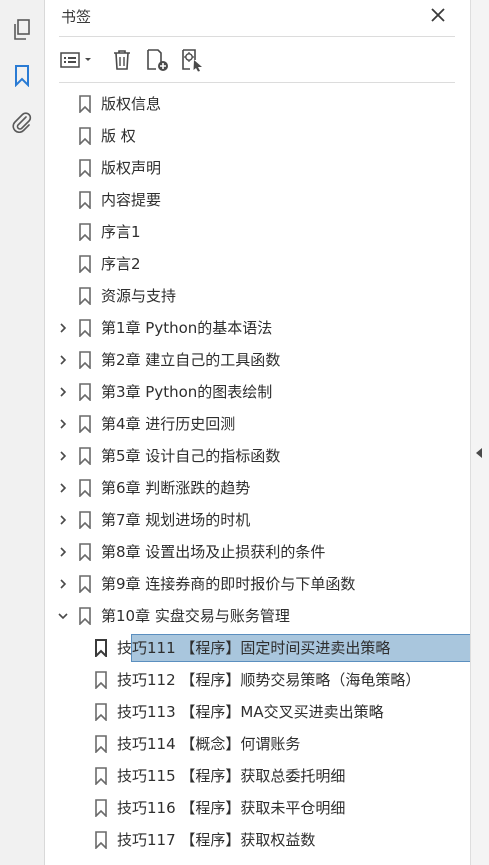 Image resolution: width=489 pixels, height=865 pixels. What do you see at coordinates (131, 200) in the screenshot?
I see `bookmark-label: 内容提要` at bounding box center [131, 200].